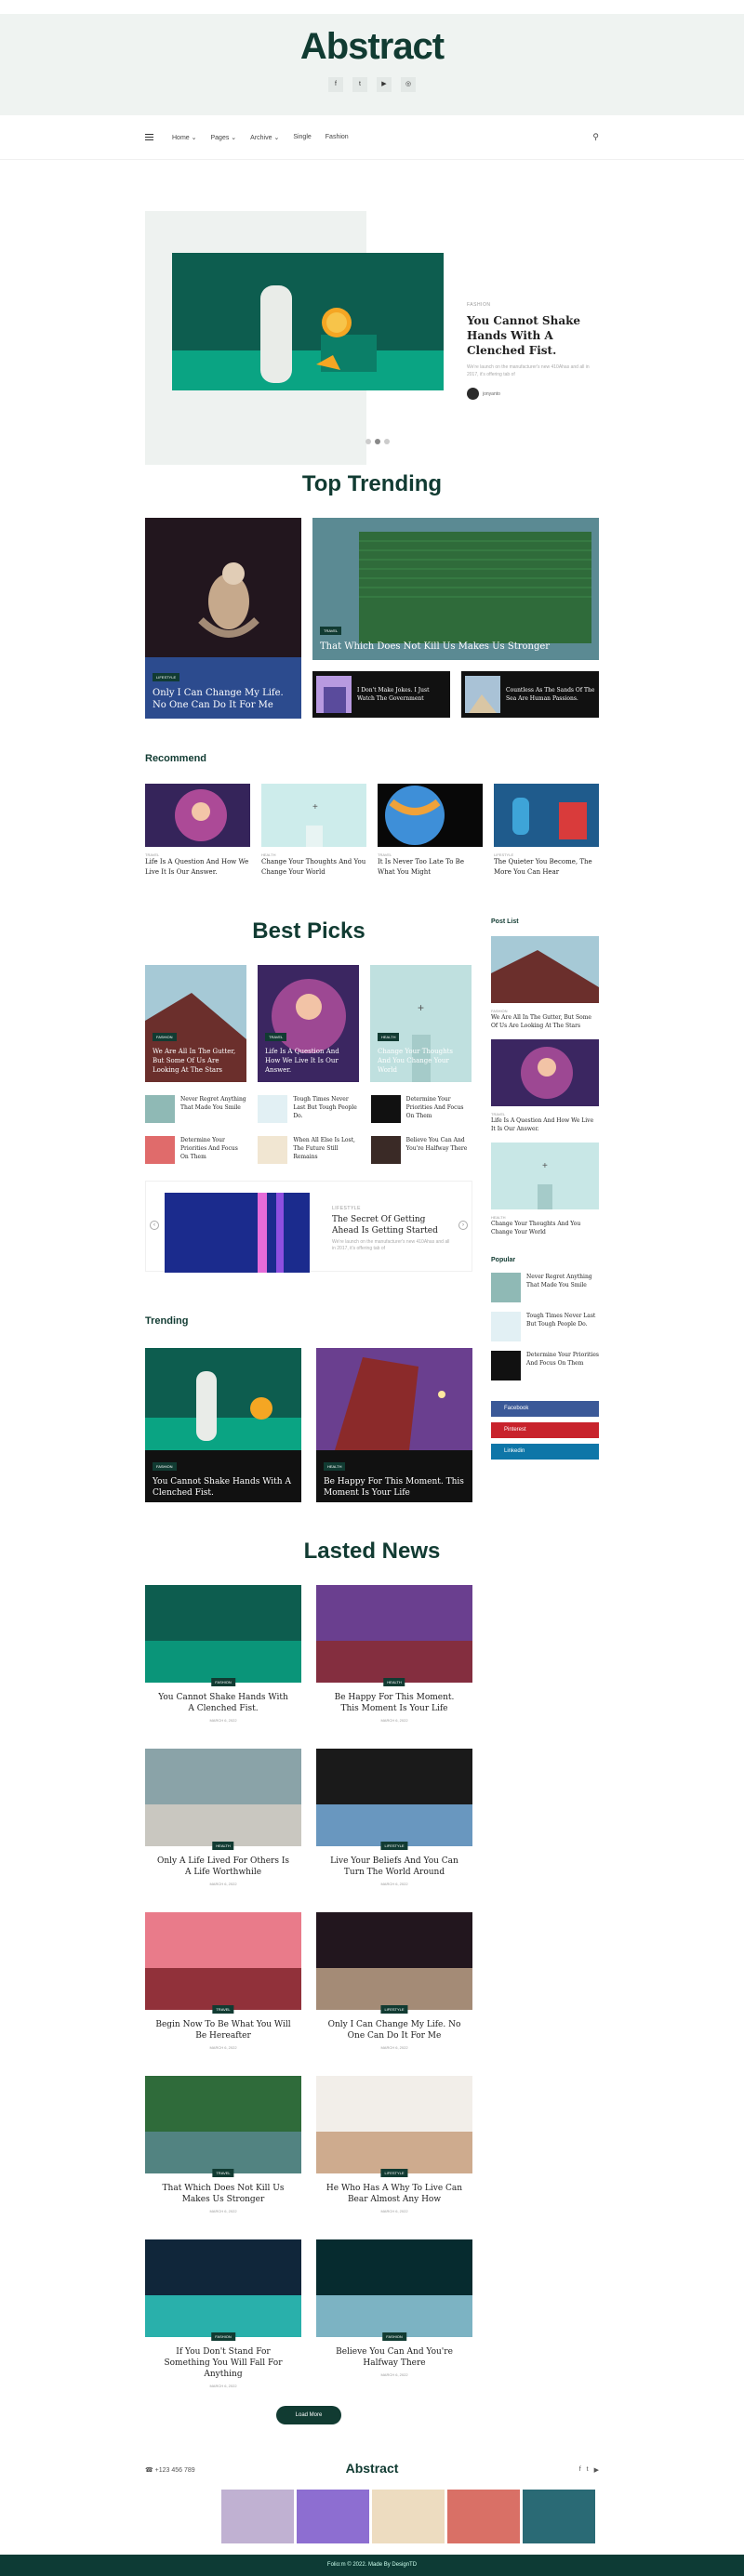  What do you see at coordinates (595, 137) in the screenshot?
I see `search-icon: ⚲` at bounding box center [595, 137].